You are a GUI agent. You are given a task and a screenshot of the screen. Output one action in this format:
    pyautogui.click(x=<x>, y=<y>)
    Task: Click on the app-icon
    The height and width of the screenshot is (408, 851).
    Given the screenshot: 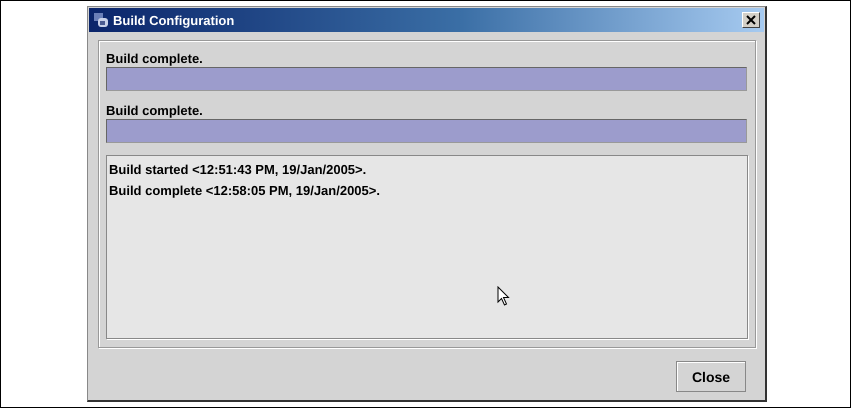 What is the action you would take?
    pyautogui.click(x=101, y=20)
    